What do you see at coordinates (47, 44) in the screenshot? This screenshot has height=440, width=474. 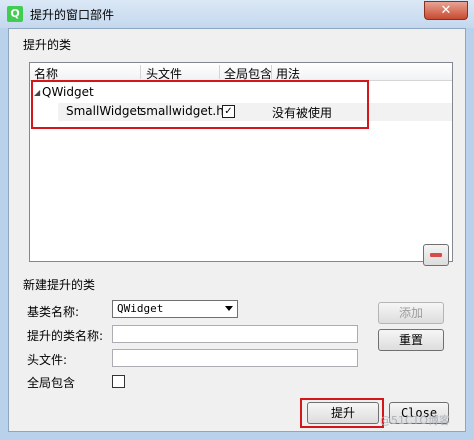 I see `promoted-classes-legend: 提升的类` at bounding box center [47, 44].